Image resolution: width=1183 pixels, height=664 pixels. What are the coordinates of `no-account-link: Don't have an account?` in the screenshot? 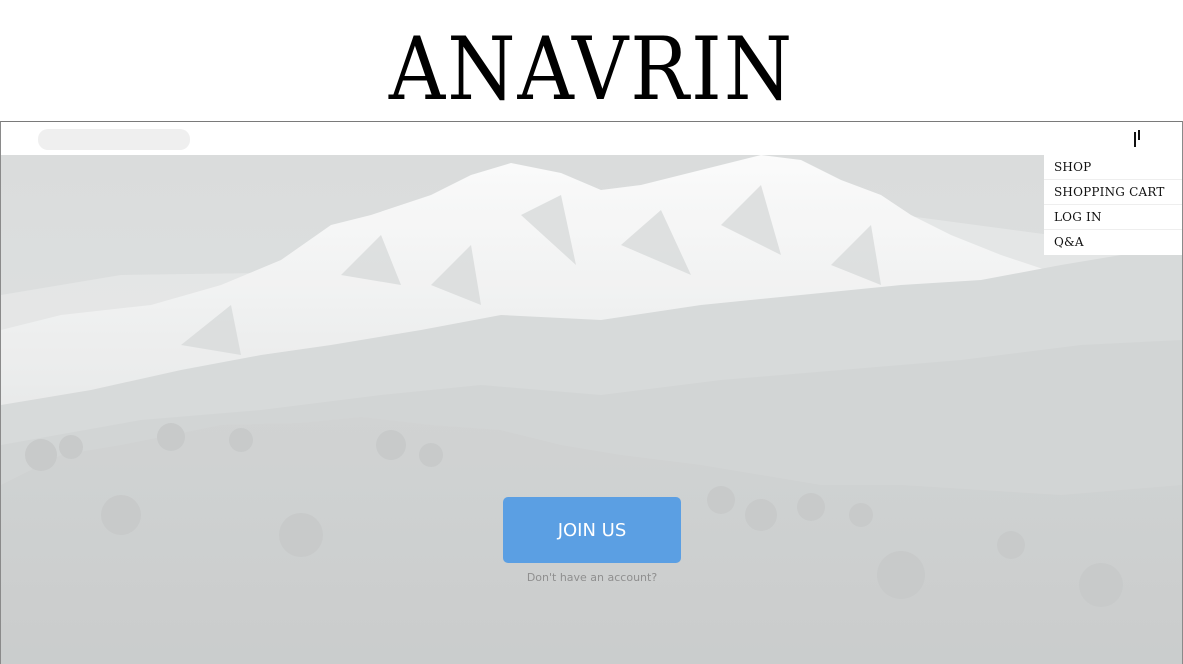 It's located at (592, 579).